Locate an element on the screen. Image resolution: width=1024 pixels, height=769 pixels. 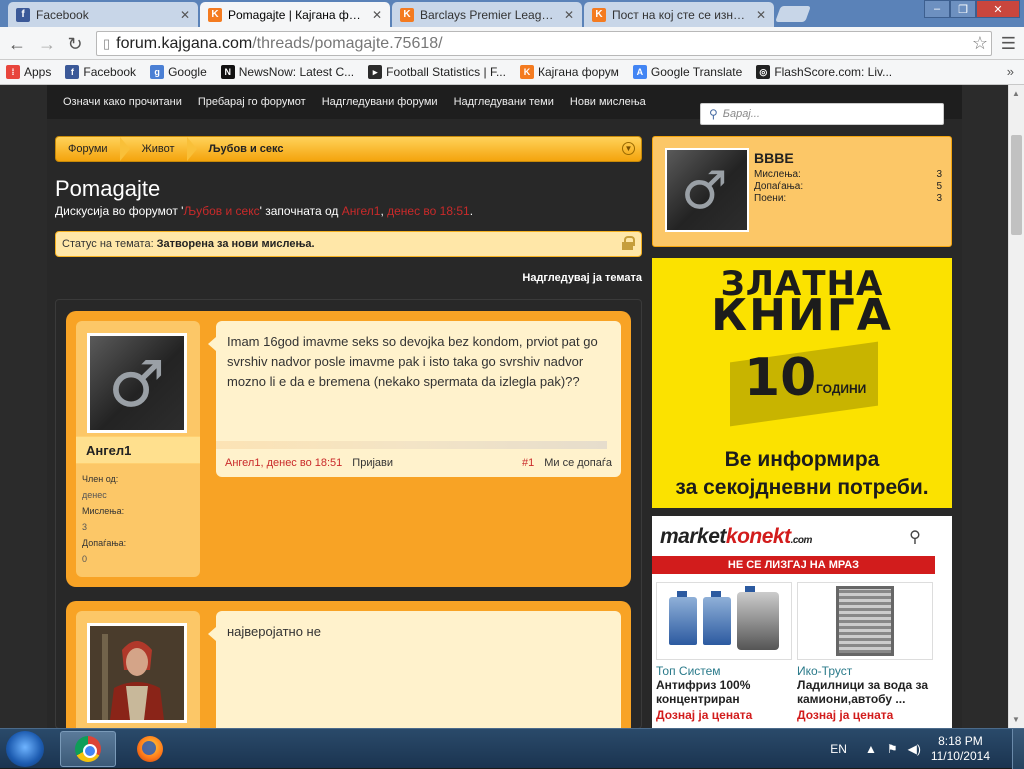
nav-new-posts: Нови мислења is located at coordinates (608, 102).